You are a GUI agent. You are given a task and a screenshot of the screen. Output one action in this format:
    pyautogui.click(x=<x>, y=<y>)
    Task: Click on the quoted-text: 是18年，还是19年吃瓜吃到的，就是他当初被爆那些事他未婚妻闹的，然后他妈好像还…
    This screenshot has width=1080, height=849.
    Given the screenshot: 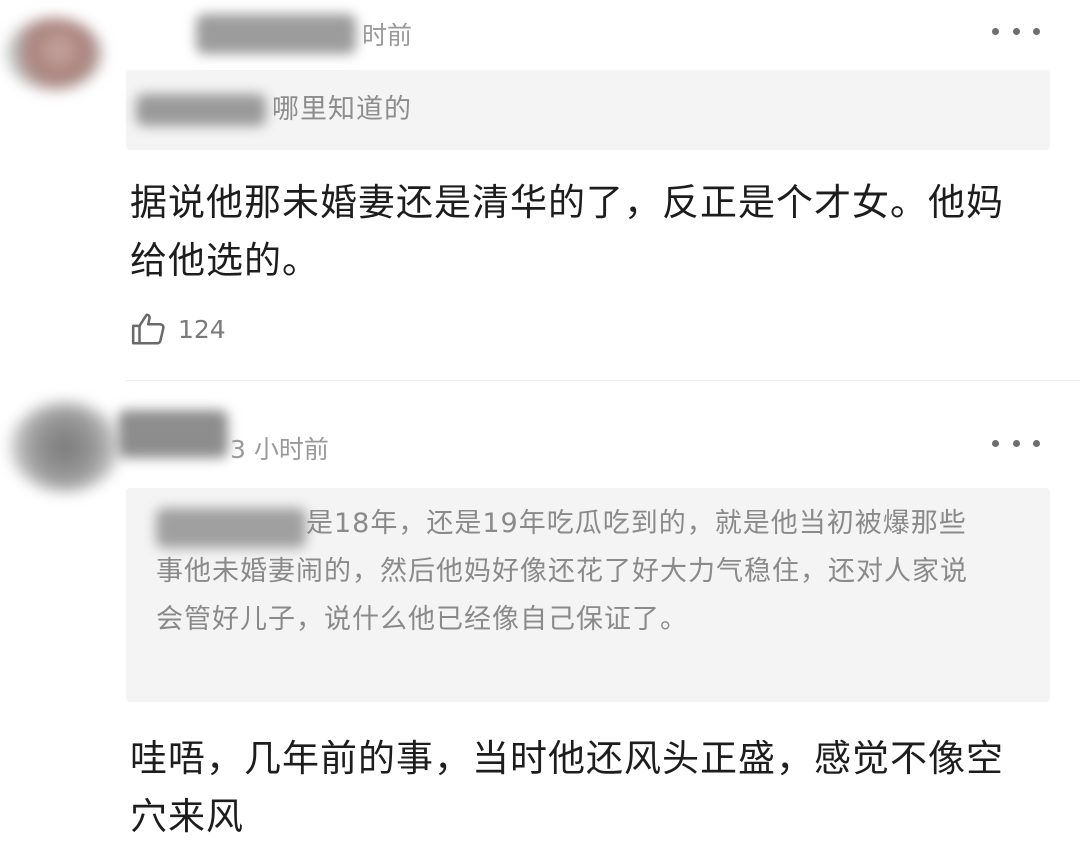 What is the action you would take?
    pyautogui.click(x=562, y=571)
    